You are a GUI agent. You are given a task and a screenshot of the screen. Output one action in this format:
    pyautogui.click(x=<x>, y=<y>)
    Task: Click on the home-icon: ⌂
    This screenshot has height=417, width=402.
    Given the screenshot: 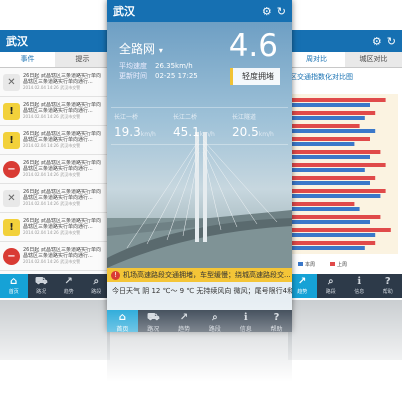 What is the action you would take?
    pyautogui.click(x=122, y=317)
    